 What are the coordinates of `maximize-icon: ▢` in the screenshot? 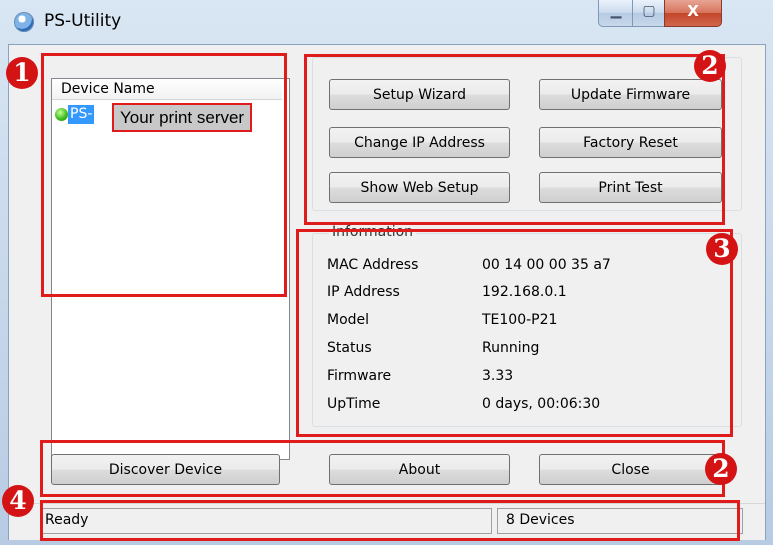 It's located at (649, 11).